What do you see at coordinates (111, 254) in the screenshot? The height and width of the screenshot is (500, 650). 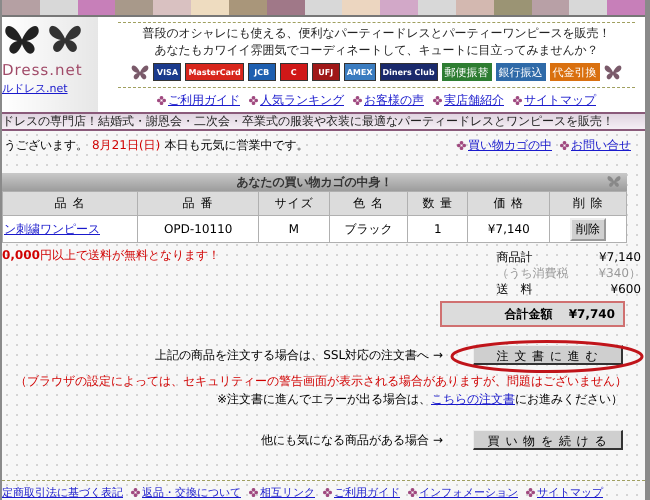 I see `shipping-note: 0,000円以上で送料が無料となります！` at bounding box center [111, 254].